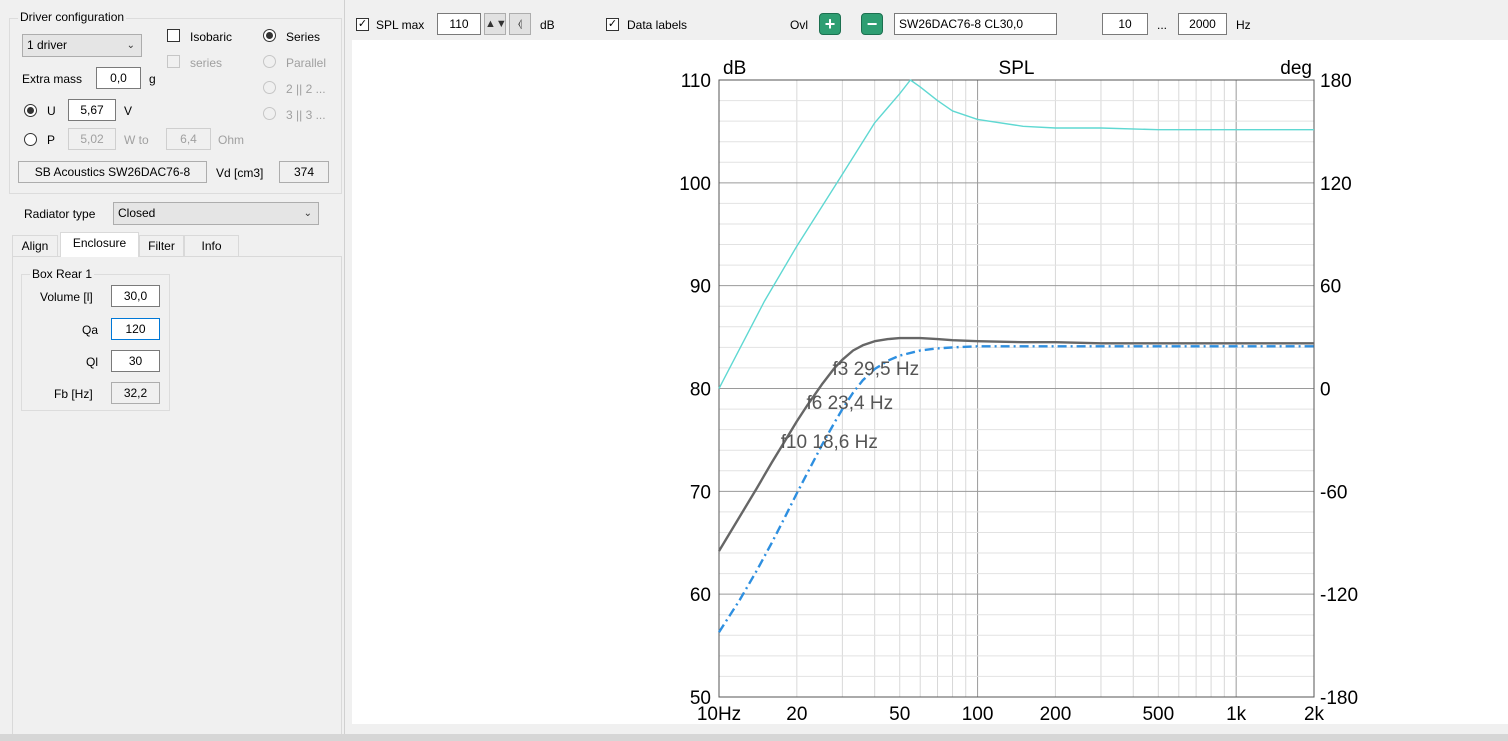 The height and width of the screenshot is (741, 1508). Describe the element at coordinates (547, 25) in the screenshot. I see `spl-unit: dB` at that location.